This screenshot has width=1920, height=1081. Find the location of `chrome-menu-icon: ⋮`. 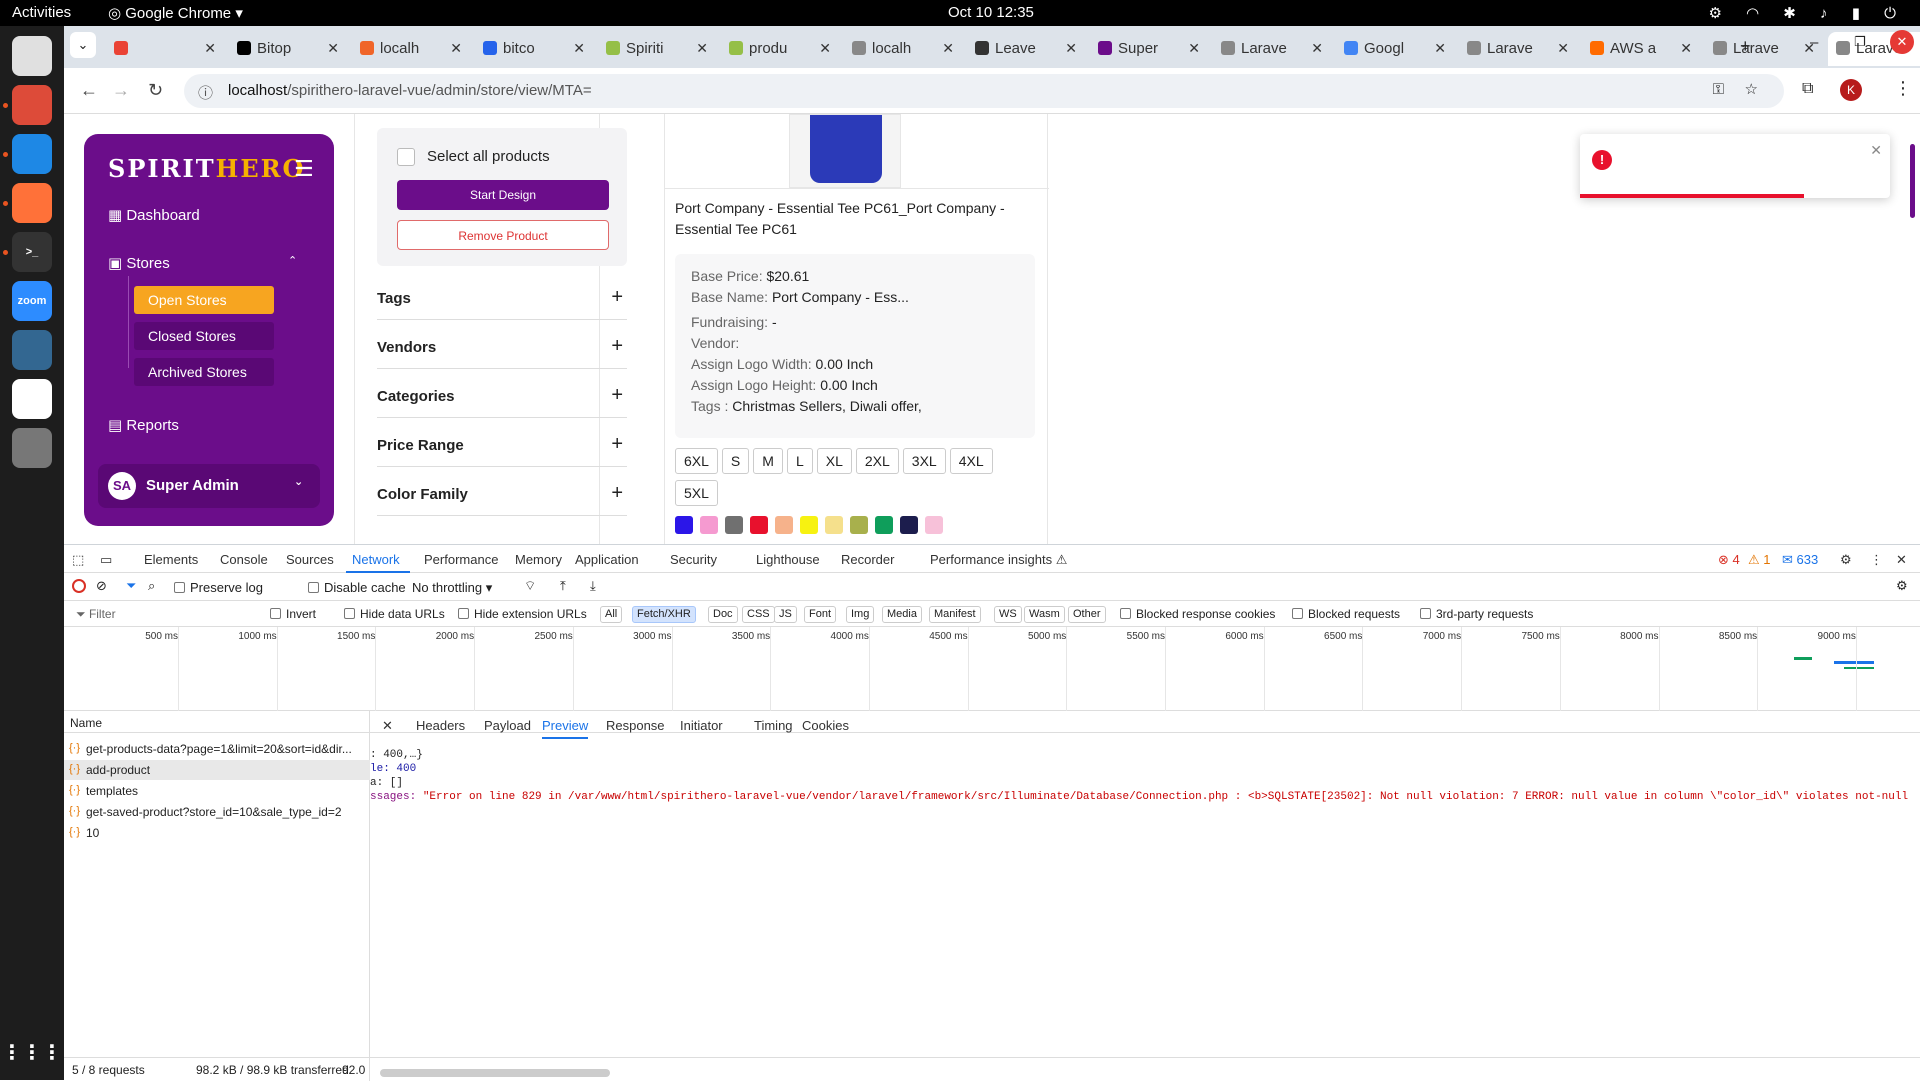

chrome-menu-icon: ⋮ is located at coordinates (1903, 88).